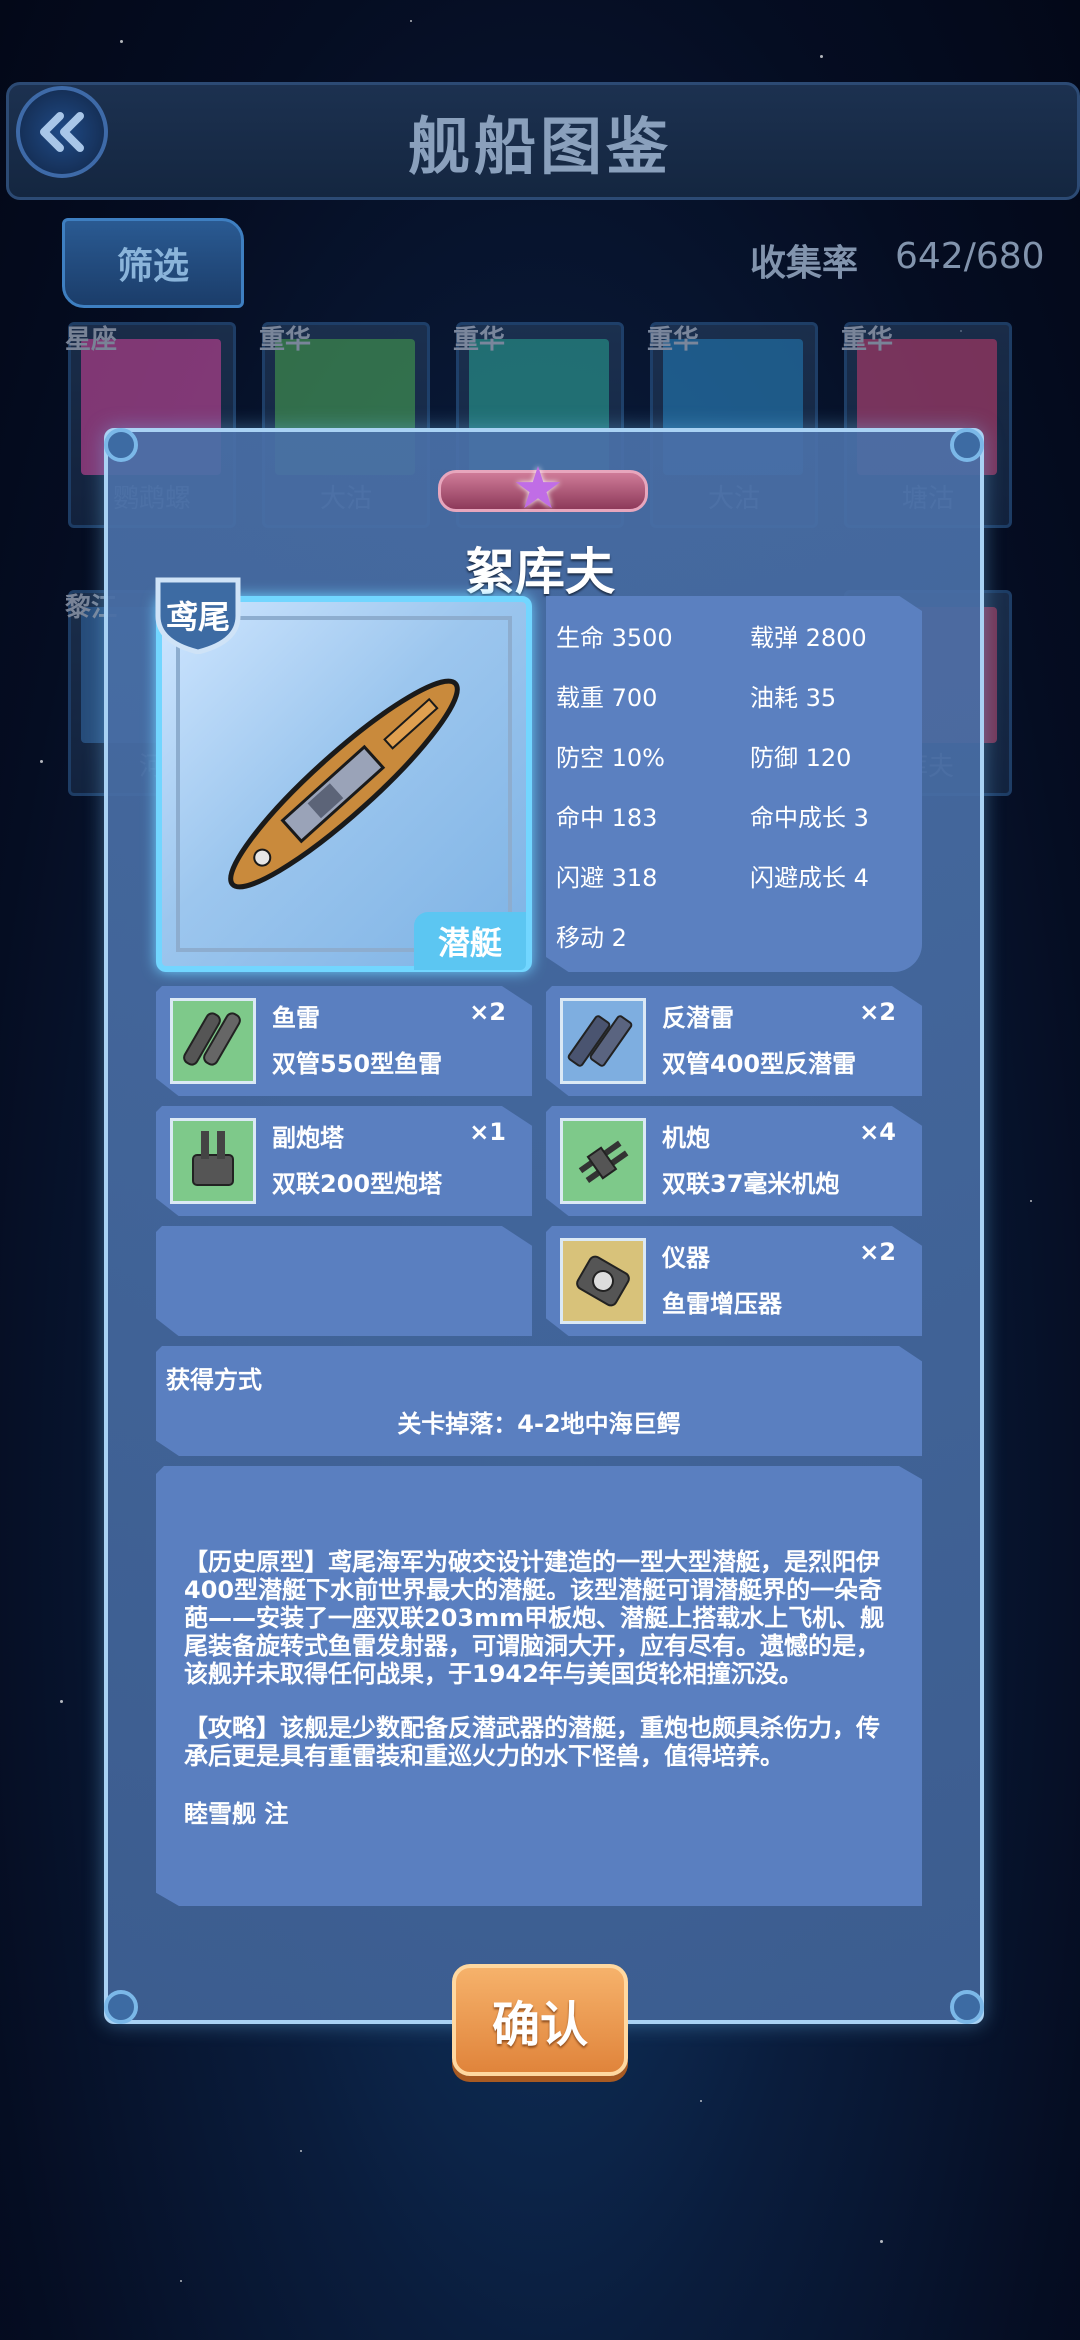 Image resolution: width=1080 pixels, height=2340 pixels. What do you see at coordinates (610, 758) in the screenshot?
I see `stat-aa: 防空 10%` at bounding box center [610, 758].